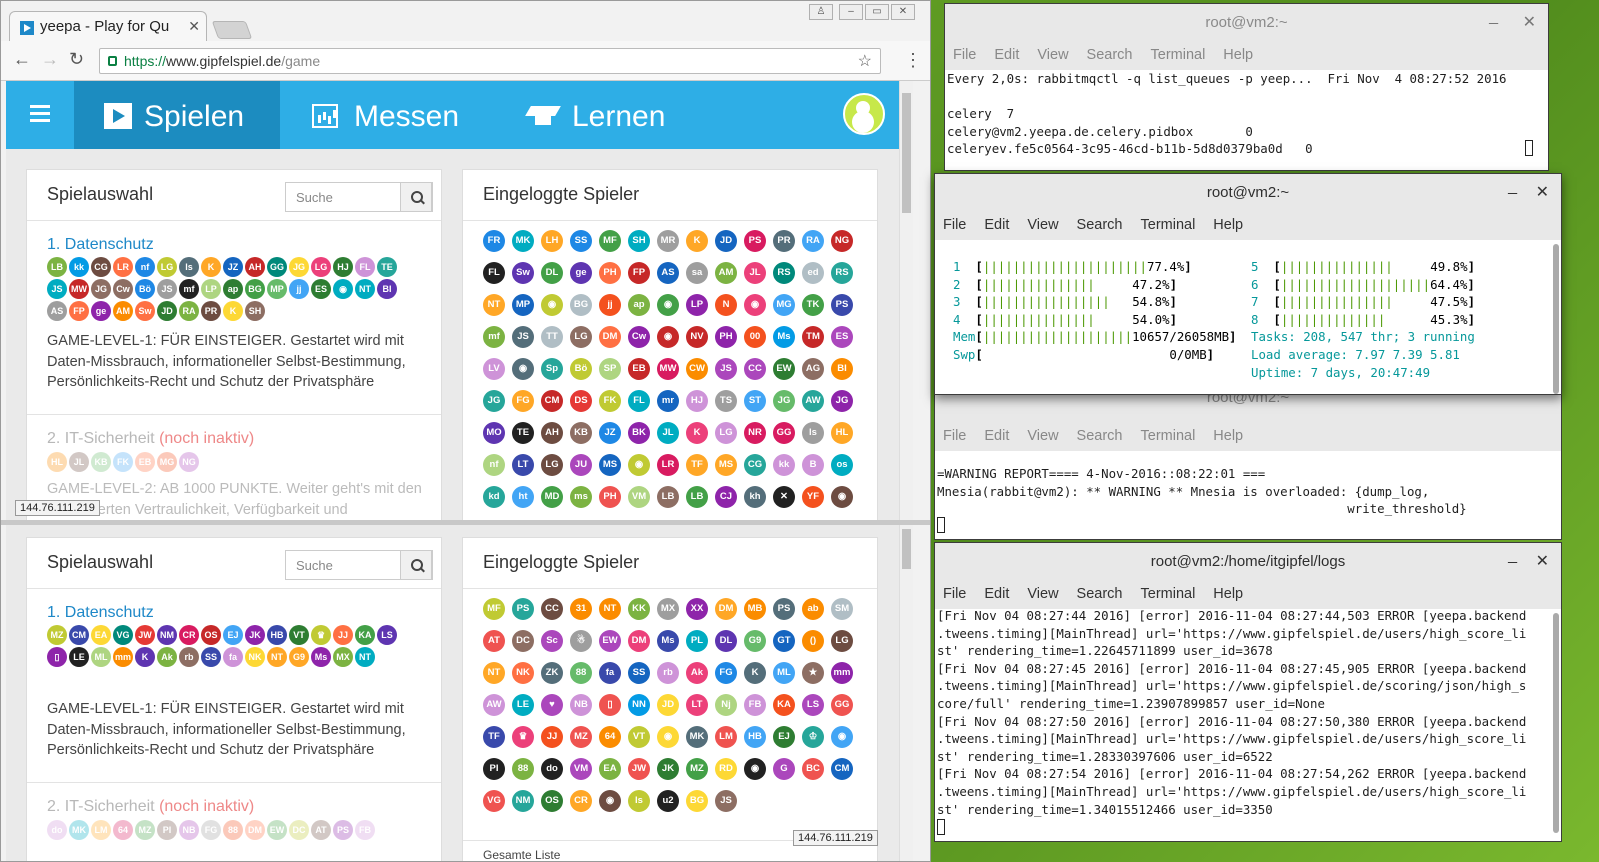 The width and height of the screenshot is (1599, 862). What do you see at coordinates (233, 830) in the screenshot?
I see `player-badge: 88` at bounding box center [233, 830].